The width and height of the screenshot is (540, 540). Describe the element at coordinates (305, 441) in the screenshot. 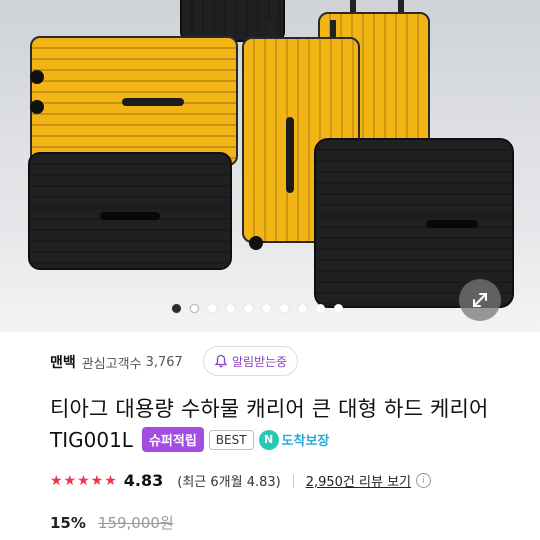

I see `delivery-guarantee-label: 도착보장` at that location.